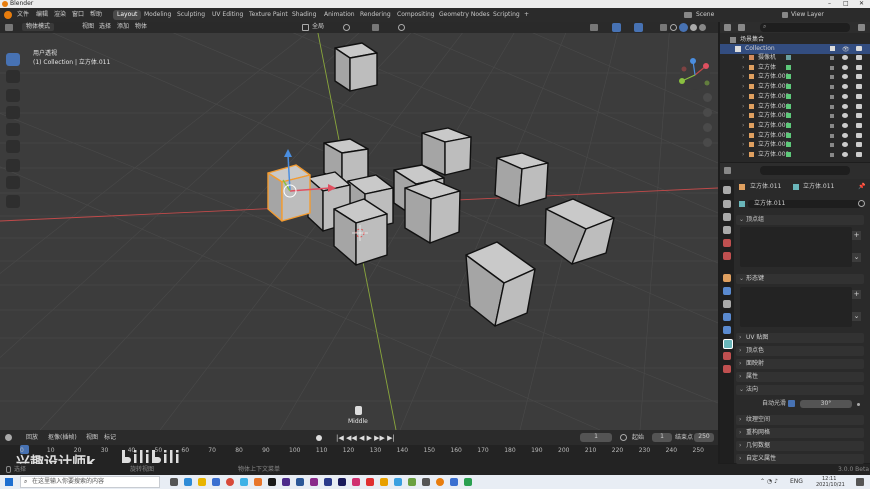 This screenshot has height=489, width=870. What do you see at coordinates (795, 155) in the screenshot?
I see `outliner-item: › 立方体.009` at bounding box center [795, 155].